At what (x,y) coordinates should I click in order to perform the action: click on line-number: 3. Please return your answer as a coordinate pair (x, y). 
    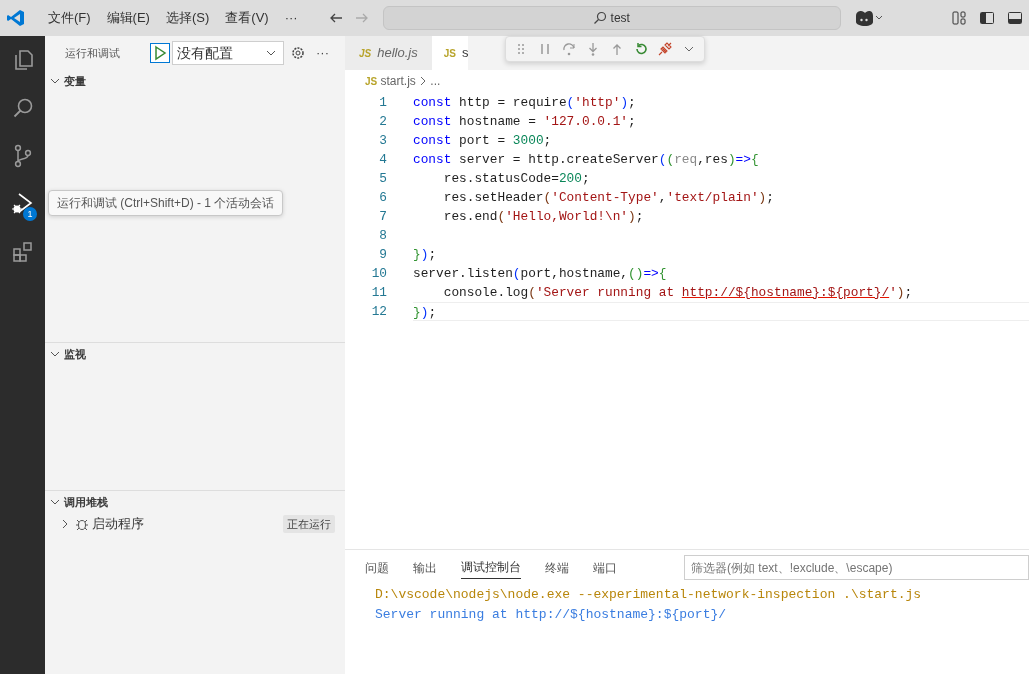
    Looking at the image, I should click on (382, 141).